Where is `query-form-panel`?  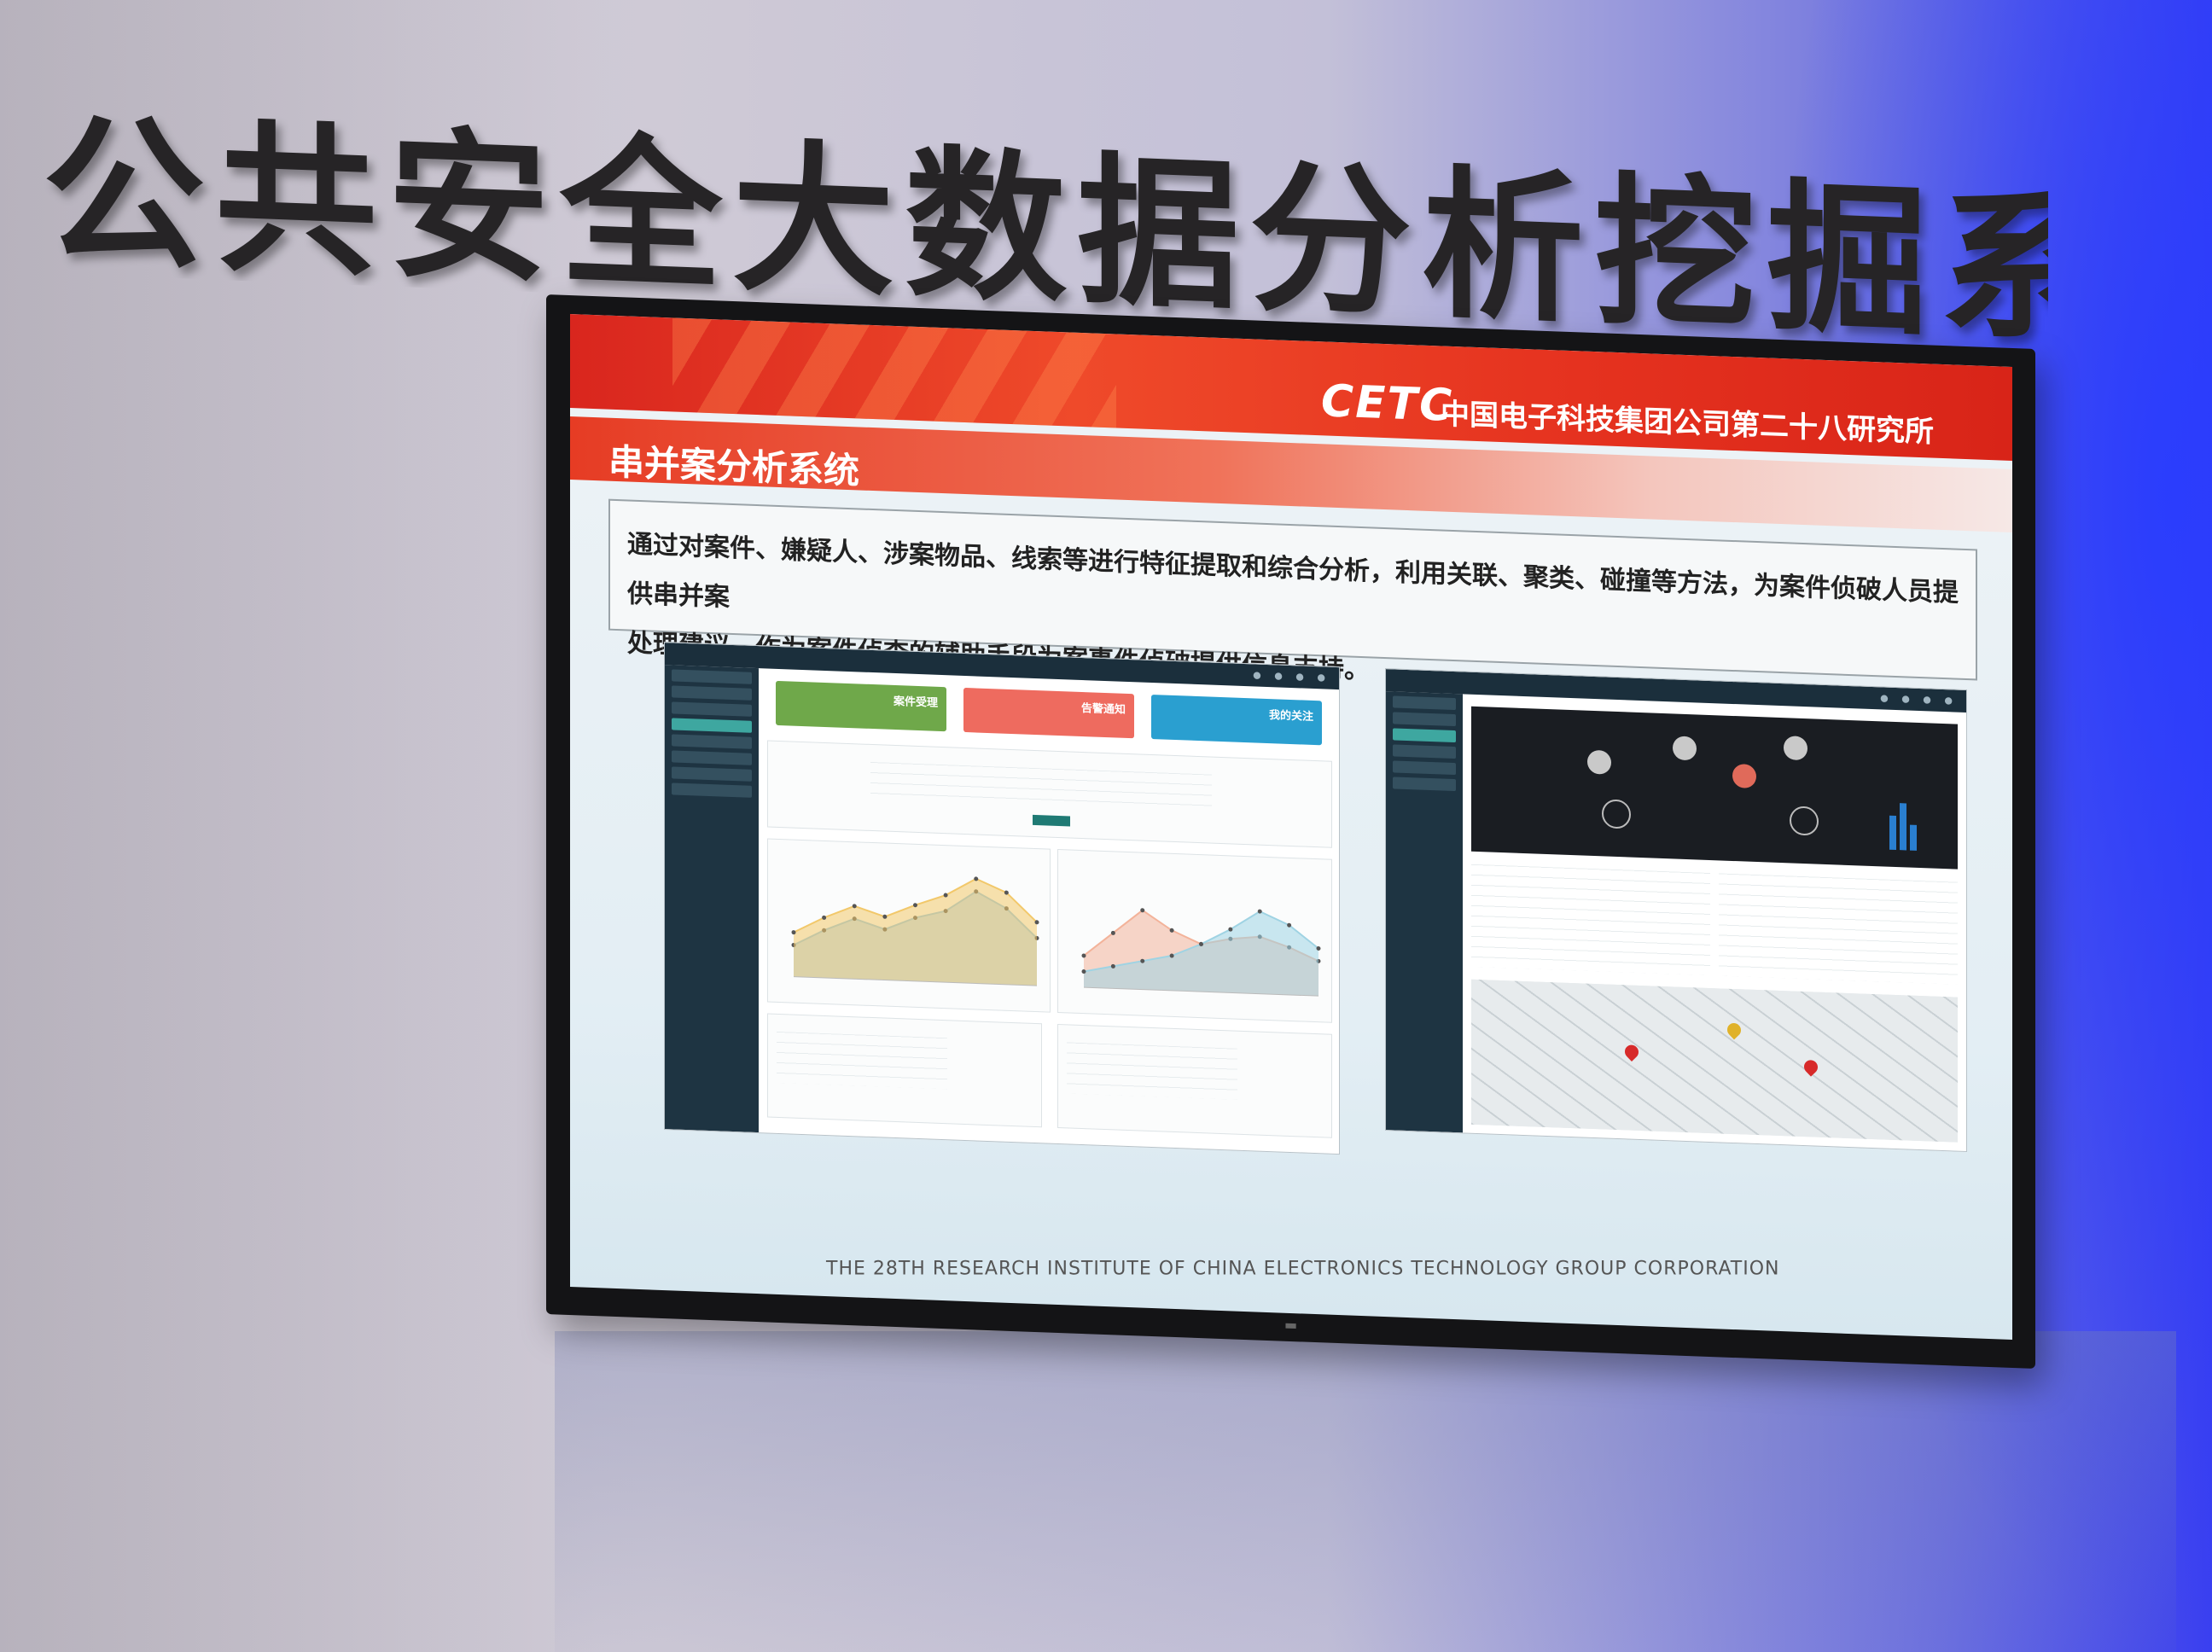 query-form-panel is located at coordinates (1049, 794).